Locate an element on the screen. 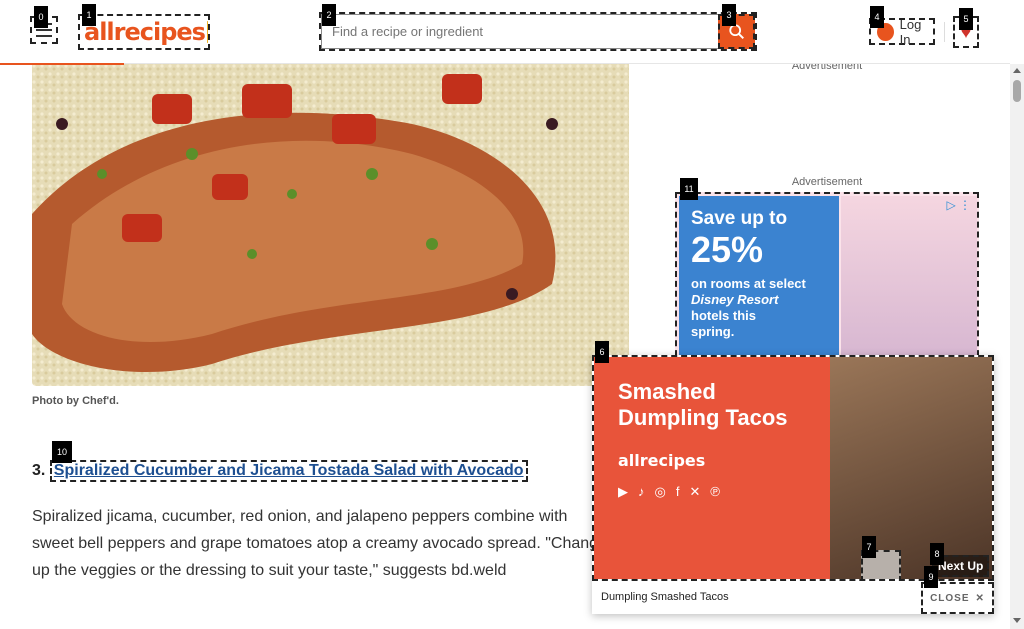 The image size is (1024, 629). advertisement-label: Advertisement is located at coordinates (827, 182).